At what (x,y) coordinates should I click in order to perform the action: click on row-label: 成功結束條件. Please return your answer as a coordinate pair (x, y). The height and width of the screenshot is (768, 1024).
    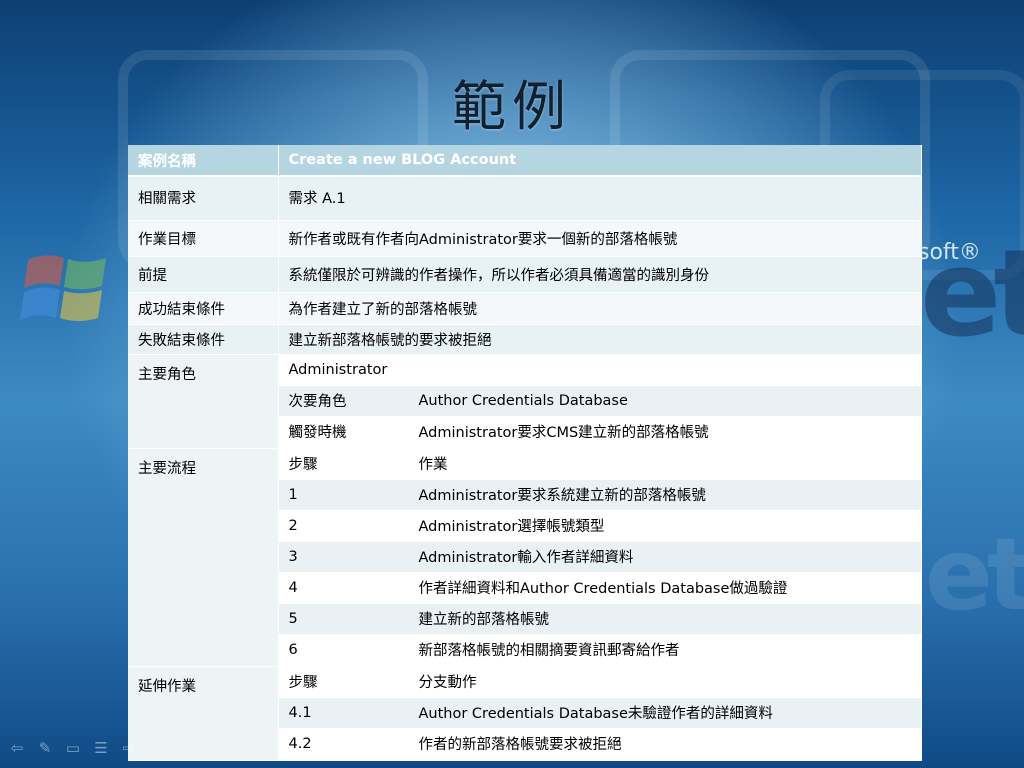
    Looking at the image, I should click on (203, 308).